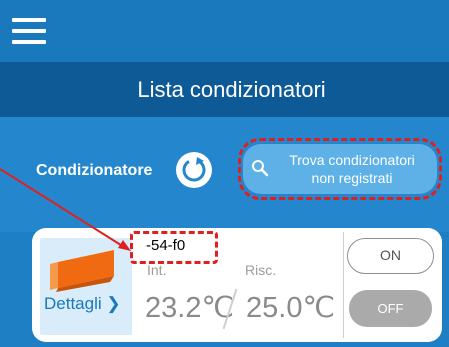 This screenshot has width=449, height=347. What do you see at coordinates (94, 170) in the screenshot?
I see `condizionatore-label: Condizionatore` at bounding box center [94, 170].